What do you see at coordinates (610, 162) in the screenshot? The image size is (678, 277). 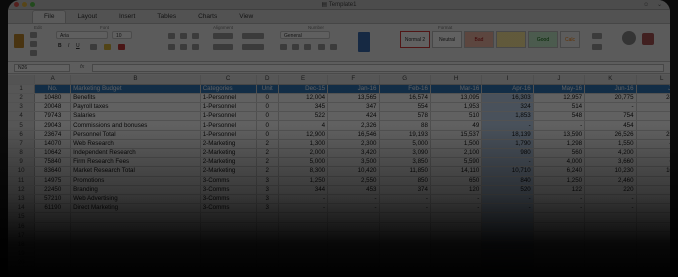 I see `cell-k9: 3,660` at bounding box center [610, 162].